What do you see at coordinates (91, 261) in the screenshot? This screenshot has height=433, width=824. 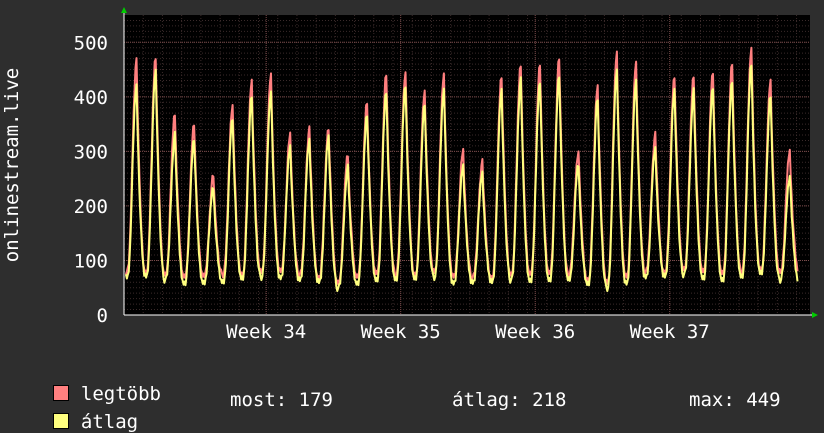 I see `y-tick-label: 100` at bounding box center [91, 261].